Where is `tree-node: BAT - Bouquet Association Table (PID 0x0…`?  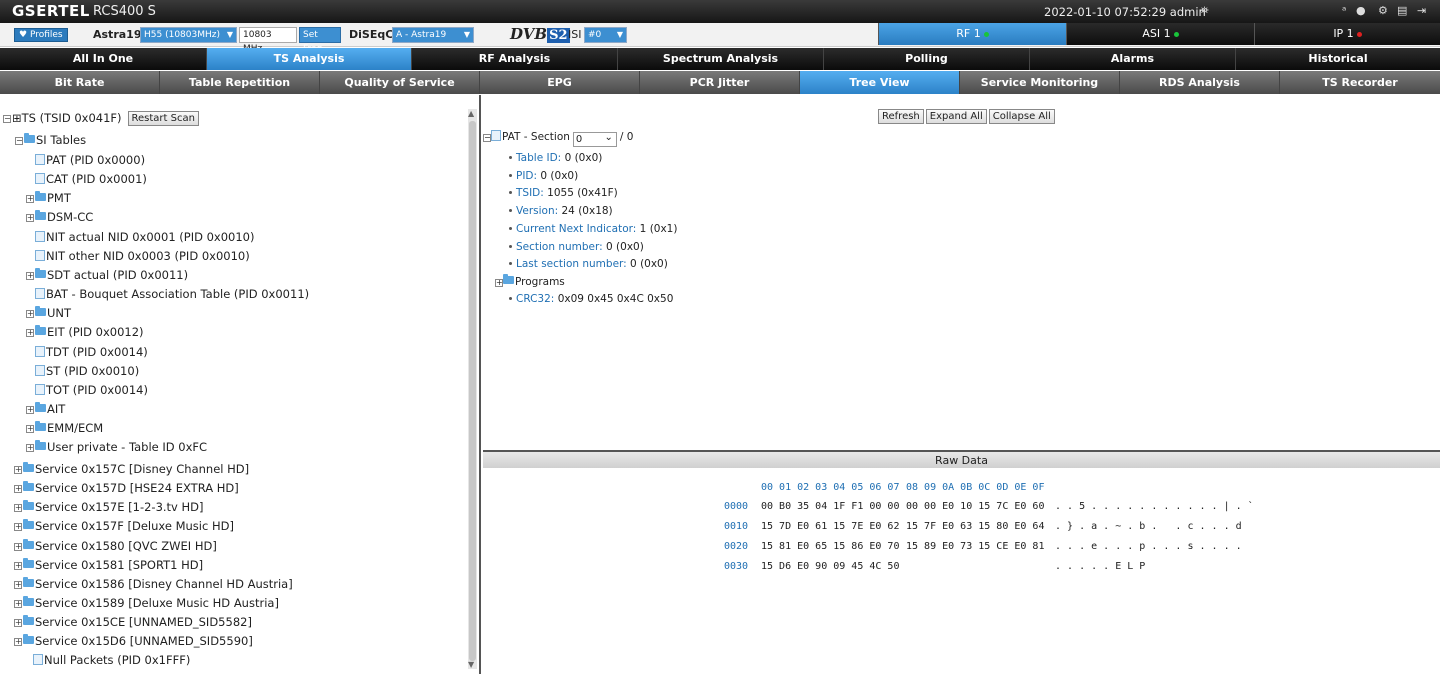 tree-node: BAT - Bouquet Association Table (PID 0x0… is located at coordinates (167, 294).